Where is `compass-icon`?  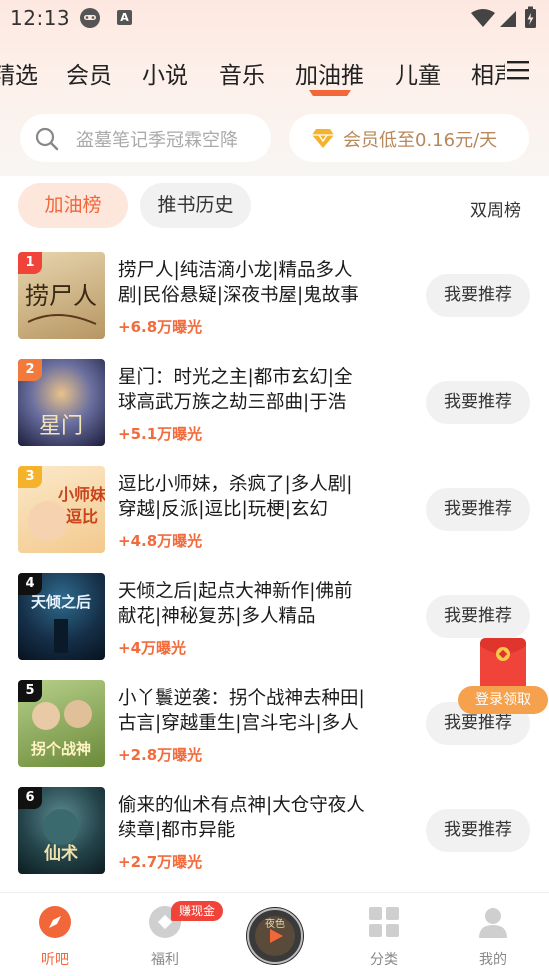
compass-icon is located at coordinates (55, 922).